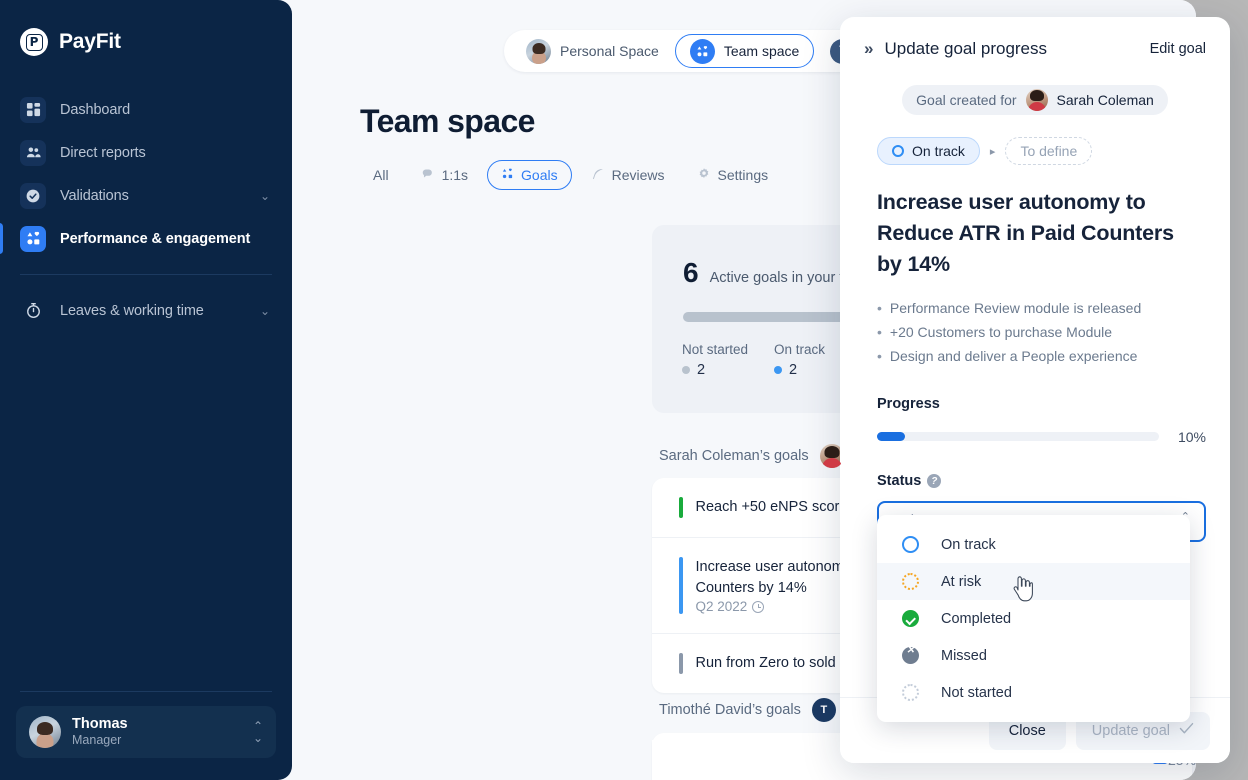 Image resolution: width=1248 pixels, height=780 pixels. I want to click on space-chip-team: Team space, so click(744, 51).